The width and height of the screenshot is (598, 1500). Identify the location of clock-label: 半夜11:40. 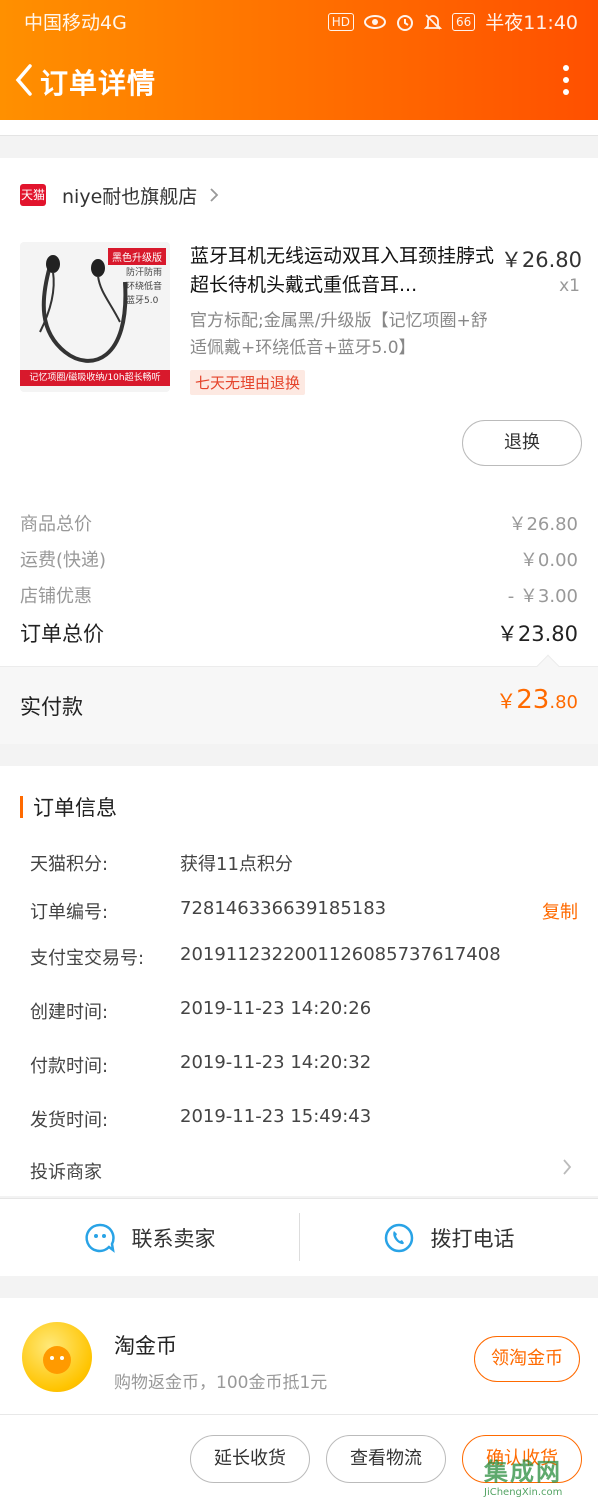
(531, 23).